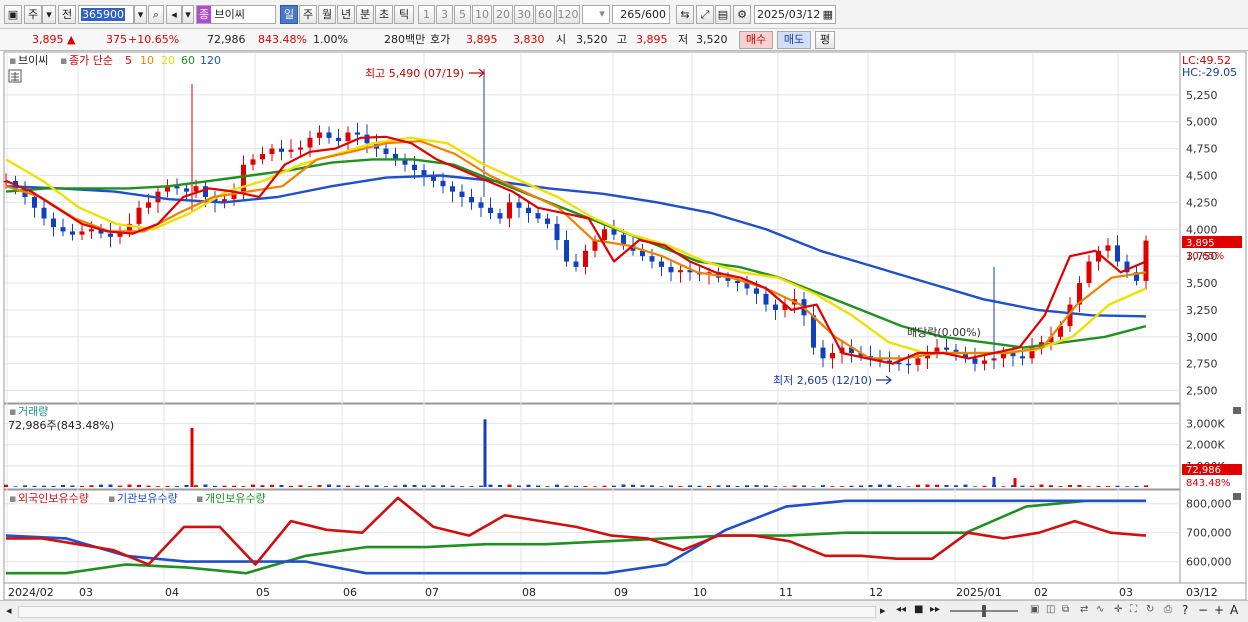 The image size is (1248, 622). What do you see at coordinates (1234, 610) in the screenshot?
I see `font-size-icon: A` at bounding box center [1234, 610].